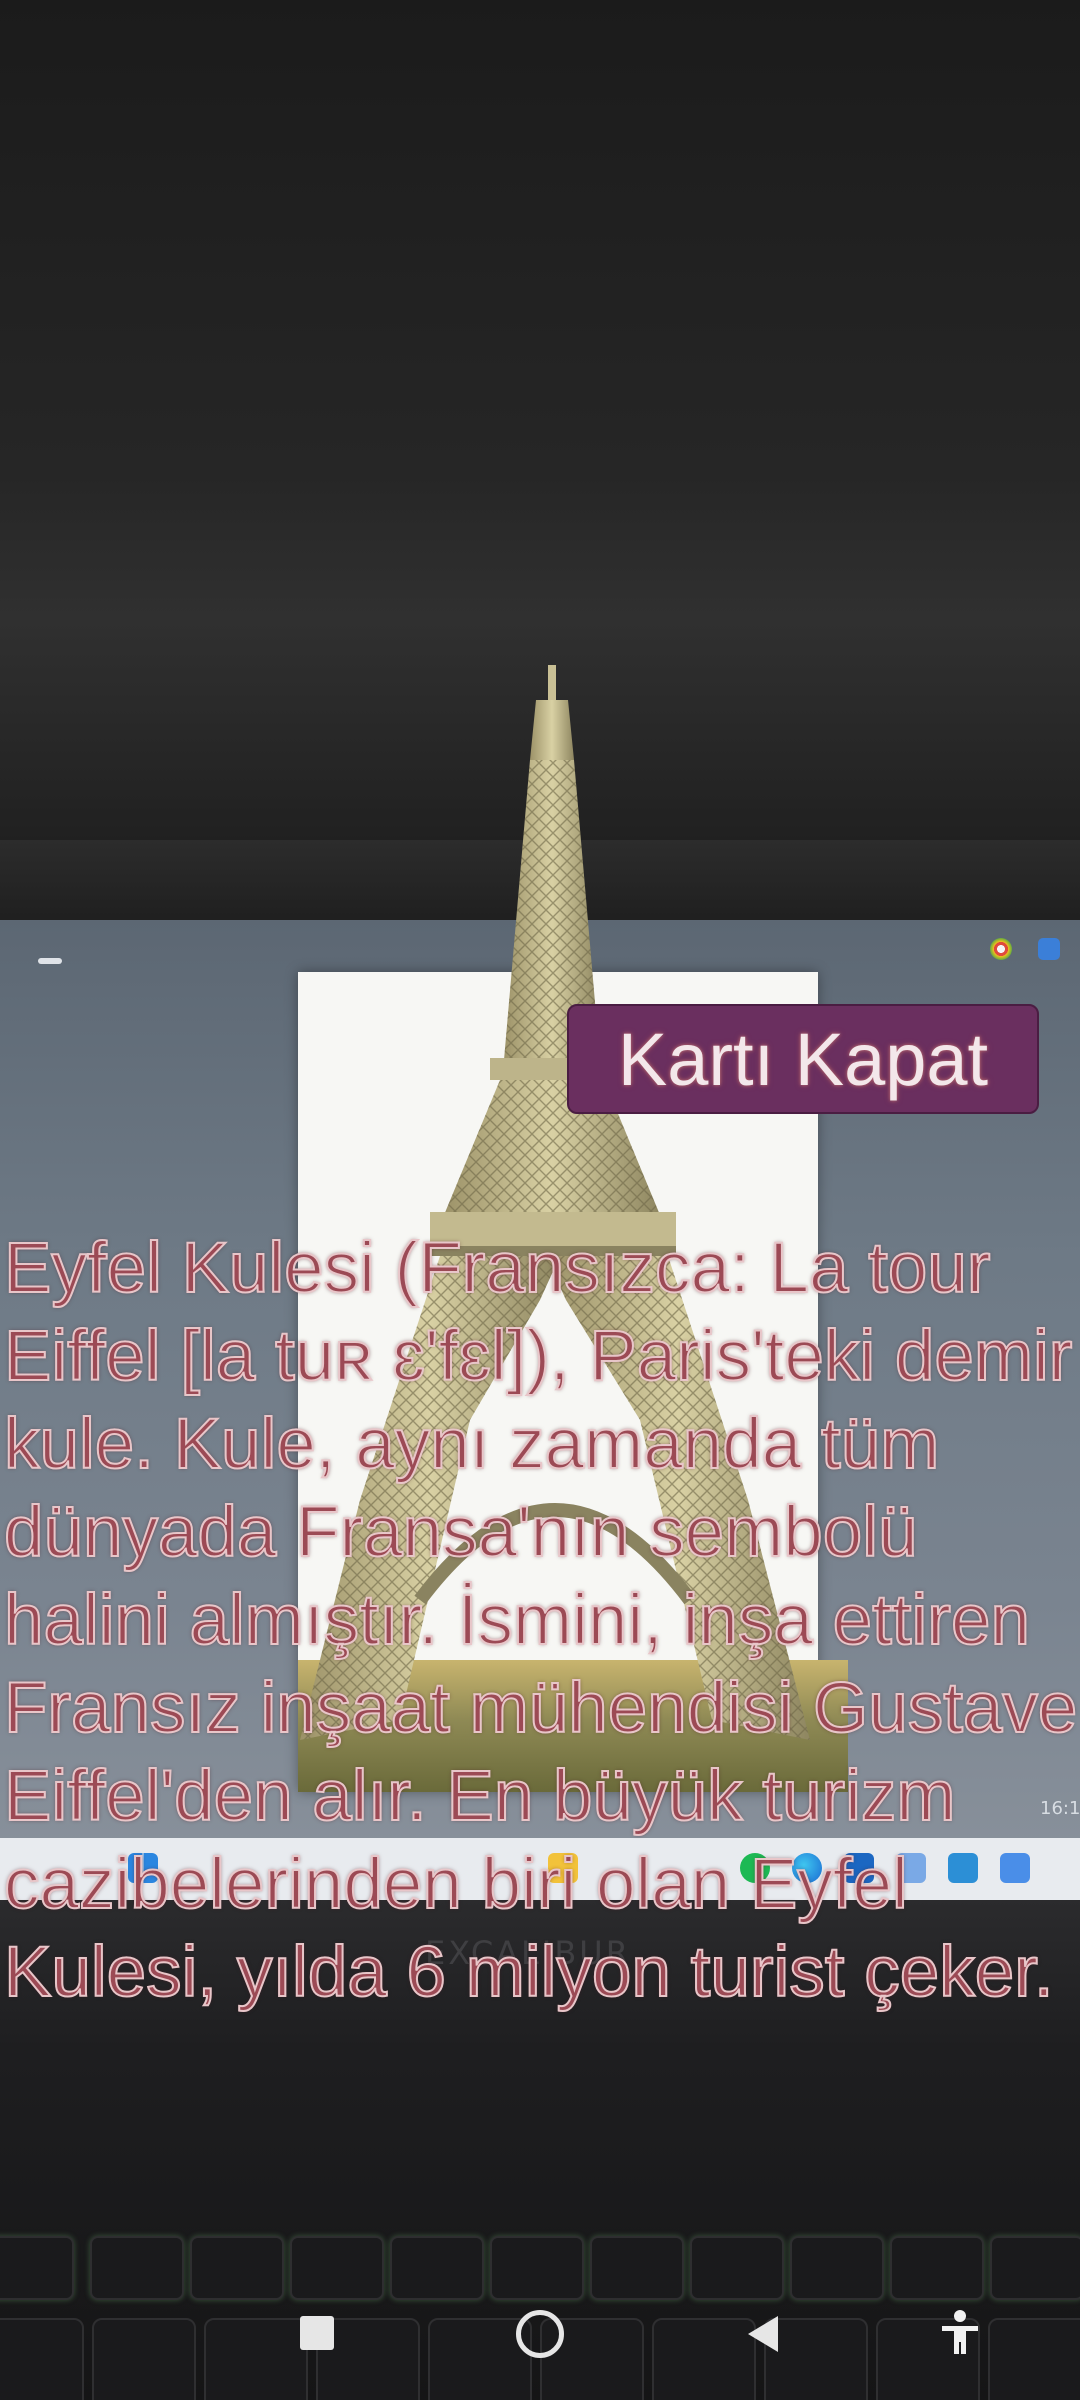 The width and height of the screenshot is (1080, 2400). I want to click on monitor-ledge, so click(540, 885).